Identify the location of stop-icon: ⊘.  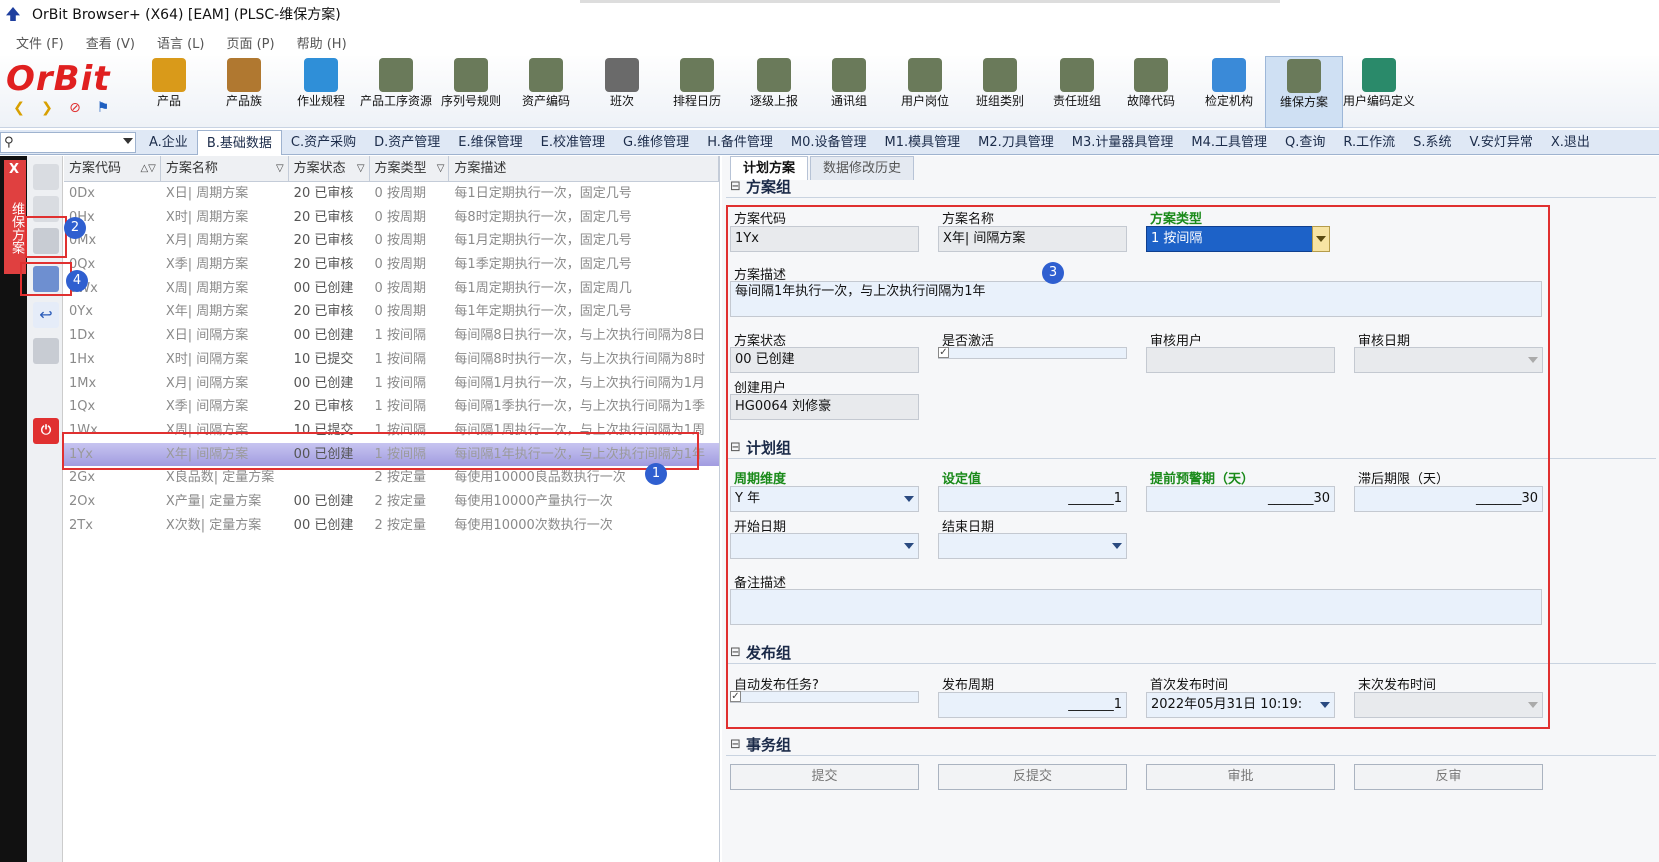
(75, 108).